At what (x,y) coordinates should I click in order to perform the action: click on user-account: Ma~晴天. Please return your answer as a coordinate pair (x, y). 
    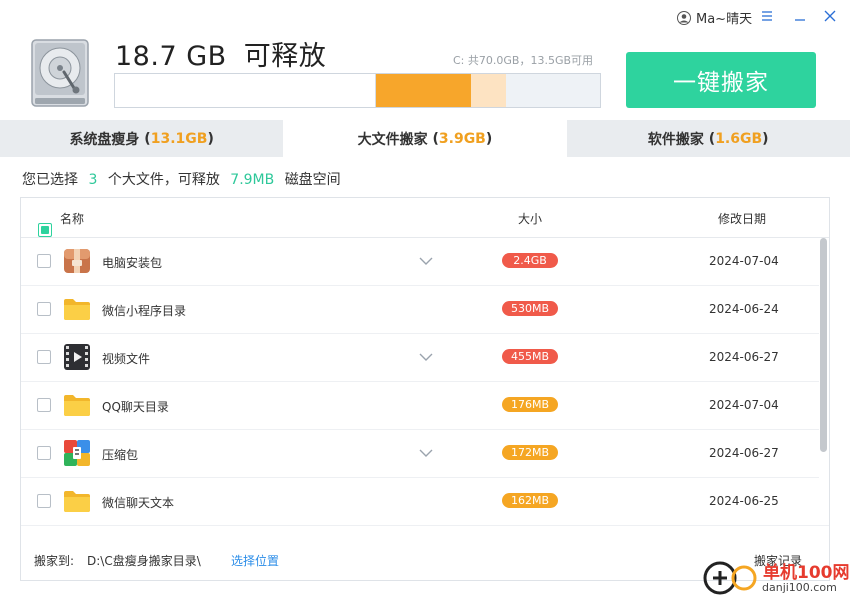
    Looking at the image, I should click on (714, 17).